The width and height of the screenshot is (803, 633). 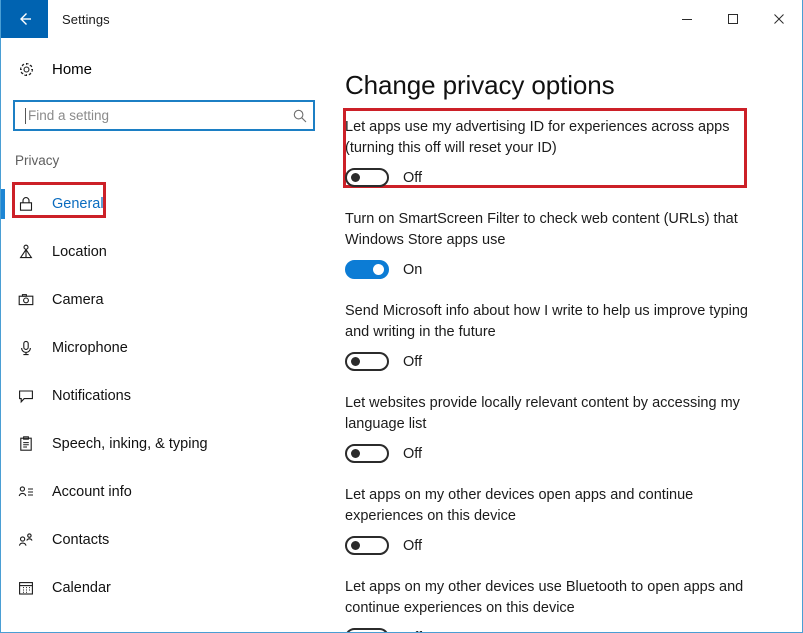 What do you see at coordinates (78, 204) in the screenshot?
I see `sidebar-item-label: General` at bounding box center [78, 204].